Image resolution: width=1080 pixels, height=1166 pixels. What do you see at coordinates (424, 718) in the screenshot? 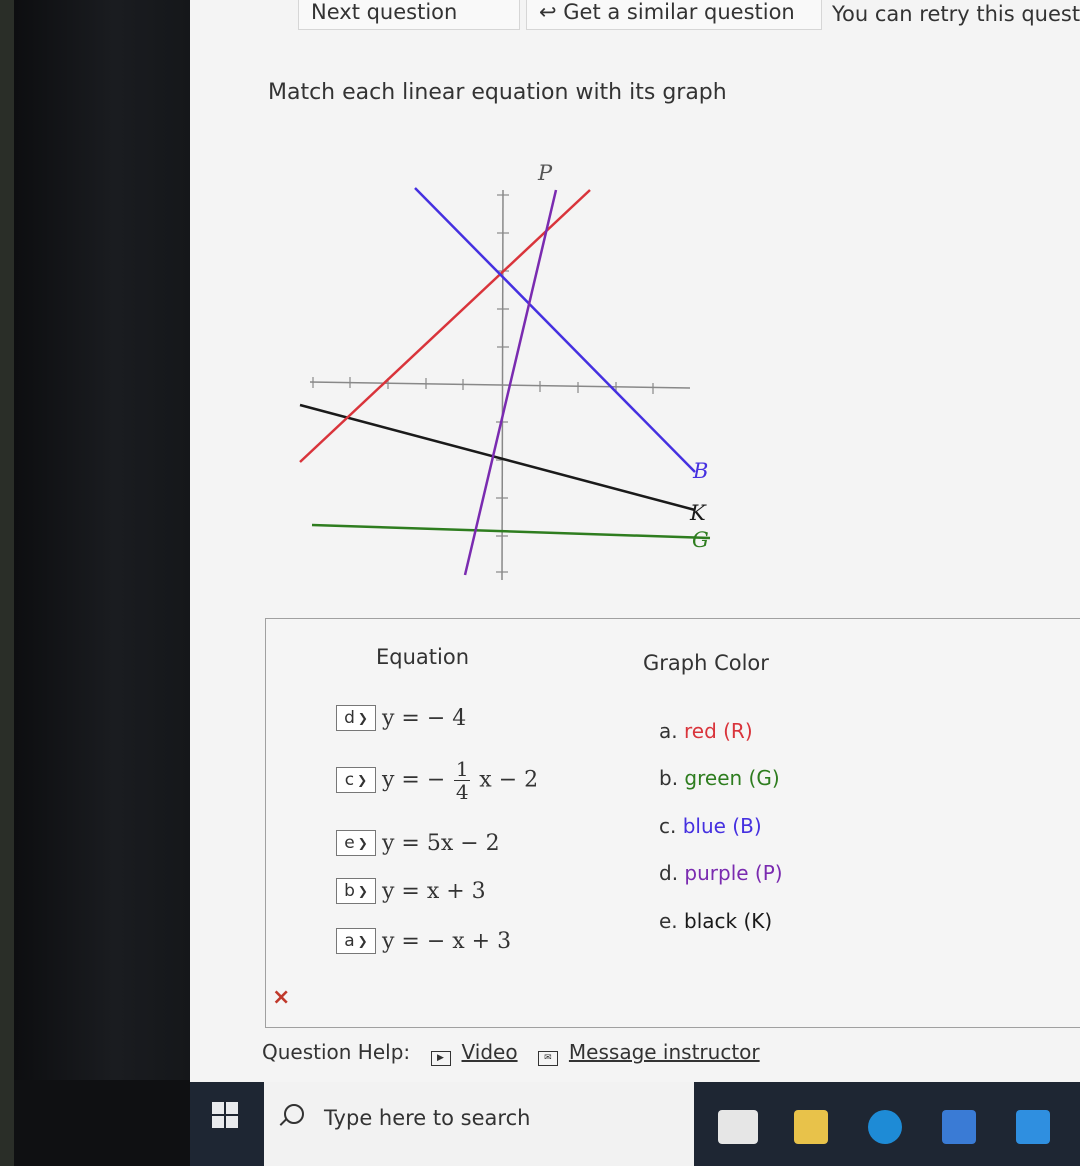
I see `equation-1: y = − 4` at bounding box center [424, 718].